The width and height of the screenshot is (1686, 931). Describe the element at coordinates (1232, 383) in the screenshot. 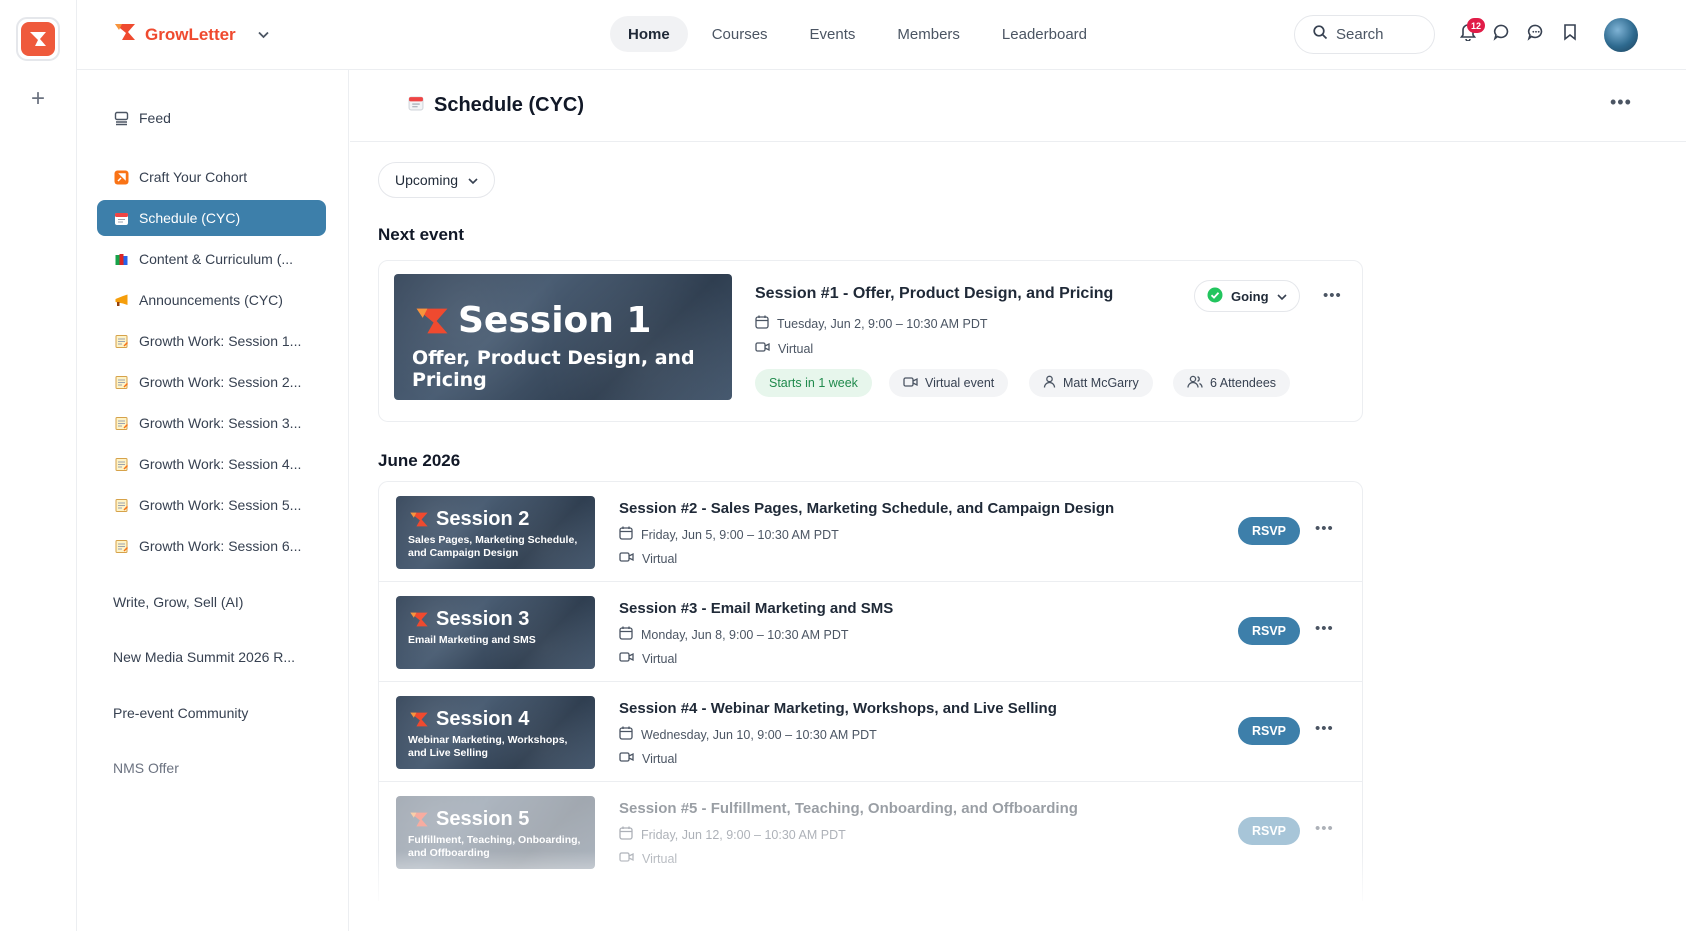

I see `attendees-pill: 6 Attendees` at that location.